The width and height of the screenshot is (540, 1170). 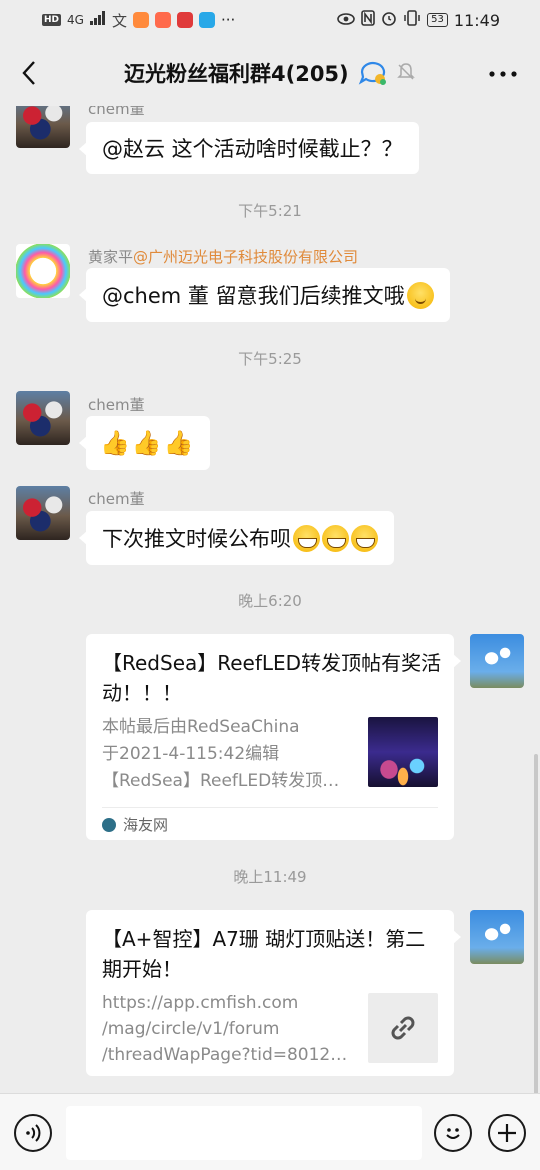 What do you see at coordinates (191, 1029) in the screenshot?
I see `link-card-desc-2: /mag/circle/v1/forum` at bounding box center [191, 1029].